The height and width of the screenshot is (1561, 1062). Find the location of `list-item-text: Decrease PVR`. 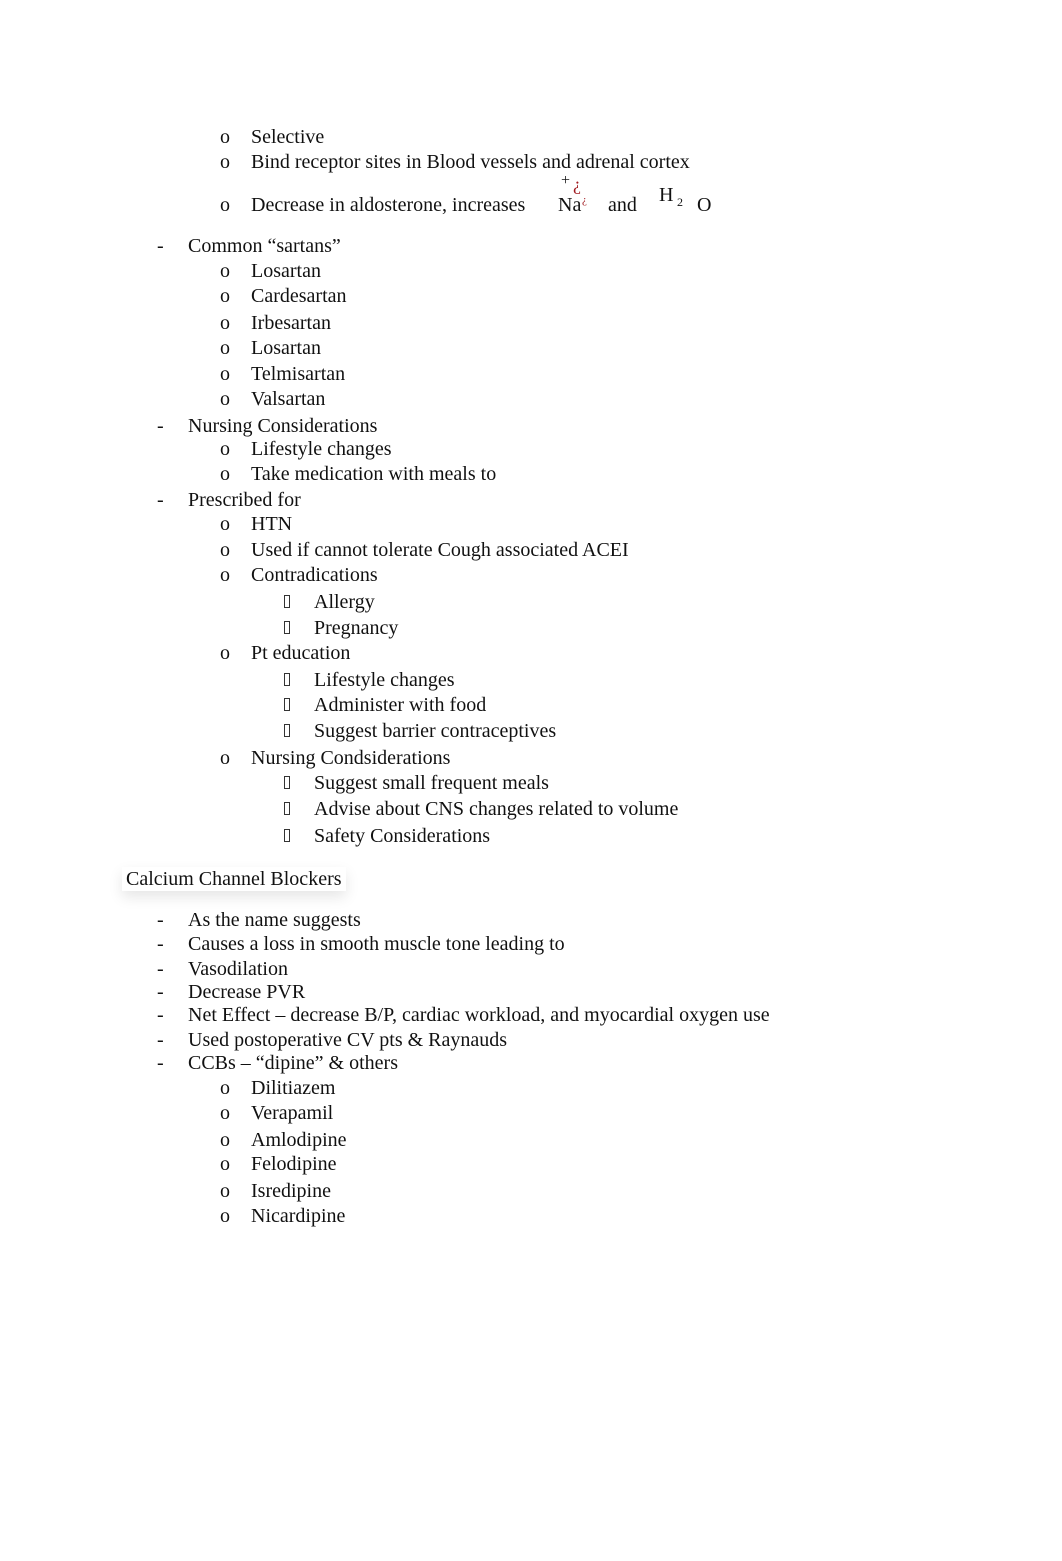

list-item-text: Decrease PVR is located at coordinates (247, 992).